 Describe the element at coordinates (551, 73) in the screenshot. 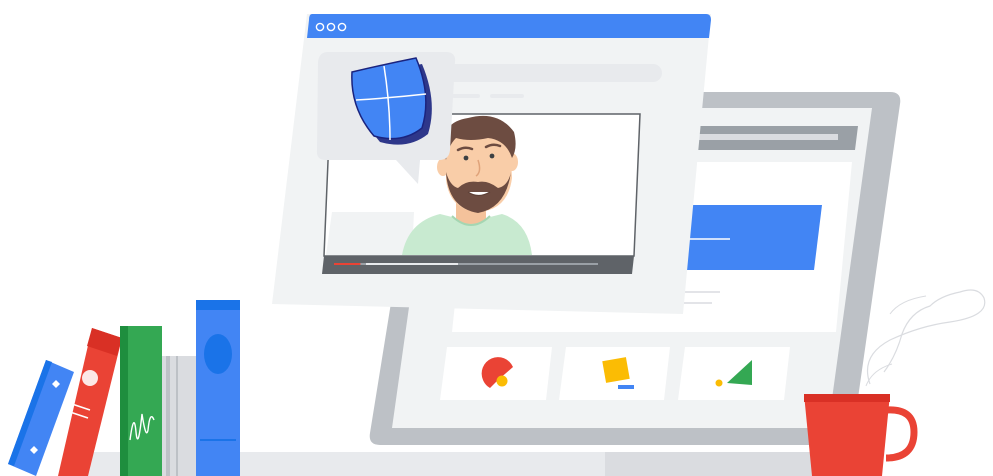

I see `browser-placeholder-bar` at that location.